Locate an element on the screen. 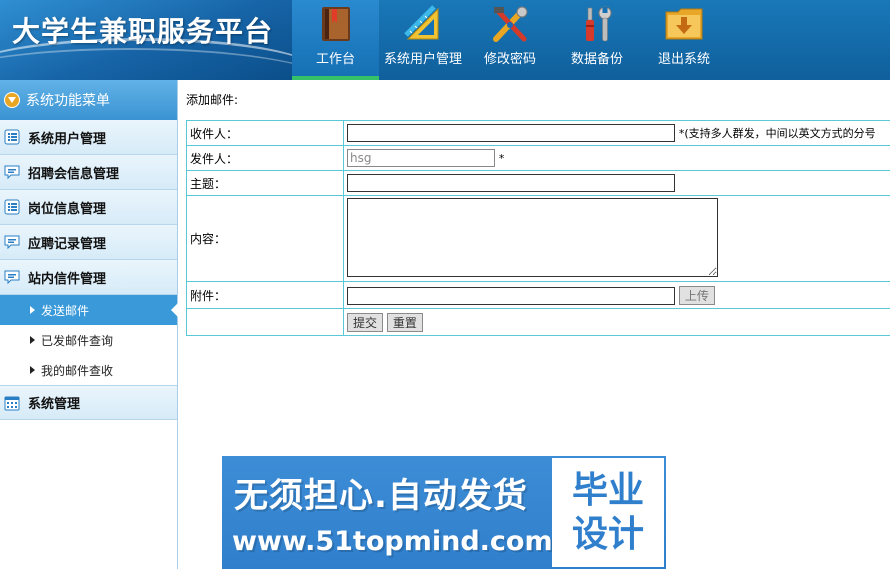 This screenshot has width=890, height=569. book-icon is located at coordinates (336, 24).